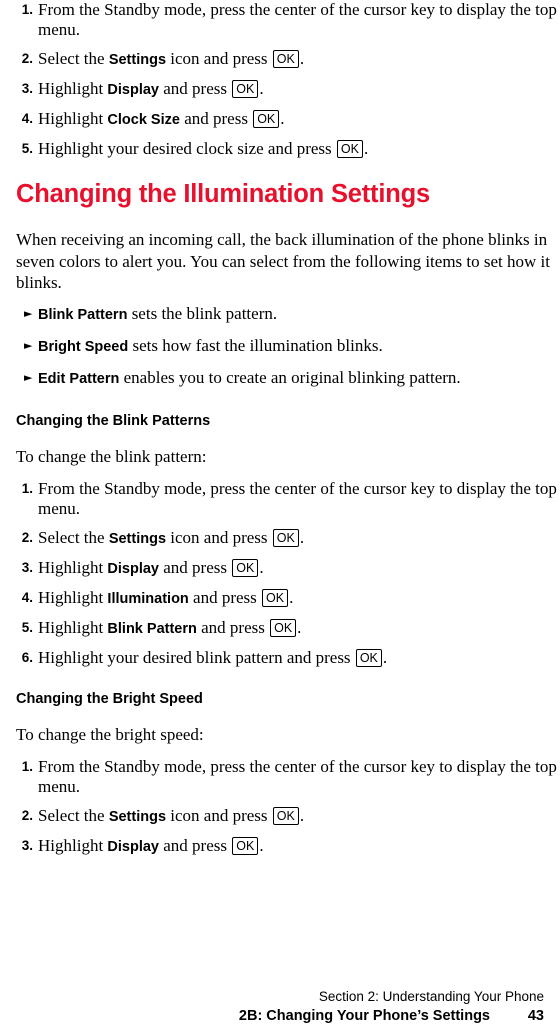 Image resolution: width=560 pixels, height=1032 pixels. I want to click on step-item: 4. Highlight Illumination and press OK., so click(288, 598).